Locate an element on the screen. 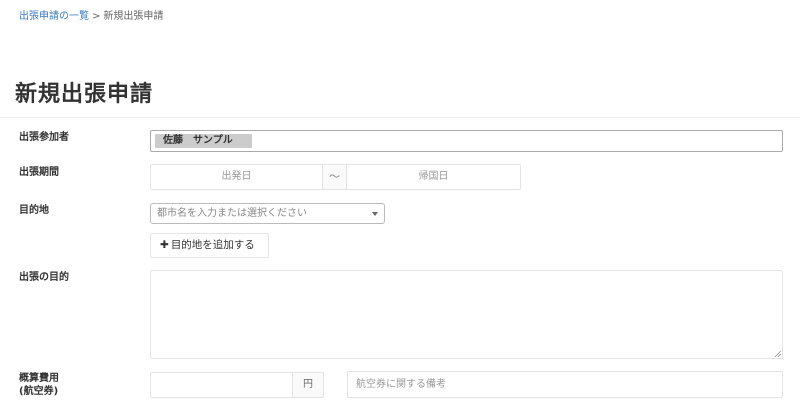  purpose-label: 出張の目的 is located at coordinates (44, 277).